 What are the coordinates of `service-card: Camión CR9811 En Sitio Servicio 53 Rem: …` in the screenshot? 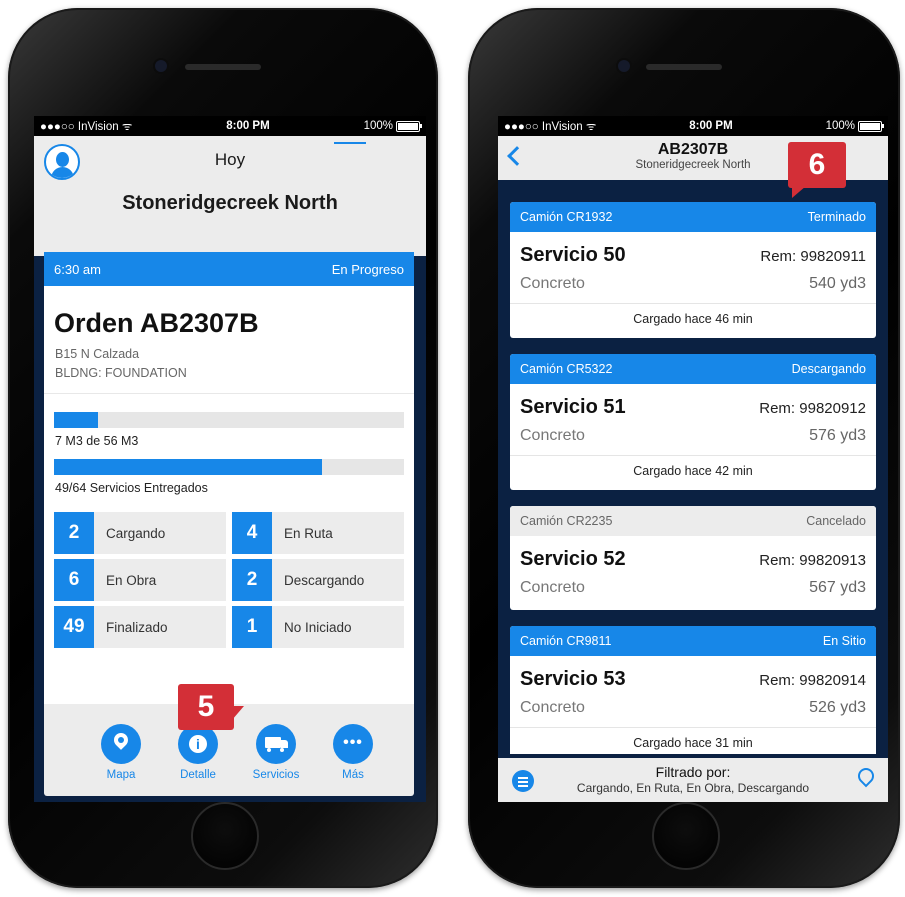 It's located at (693, 690).